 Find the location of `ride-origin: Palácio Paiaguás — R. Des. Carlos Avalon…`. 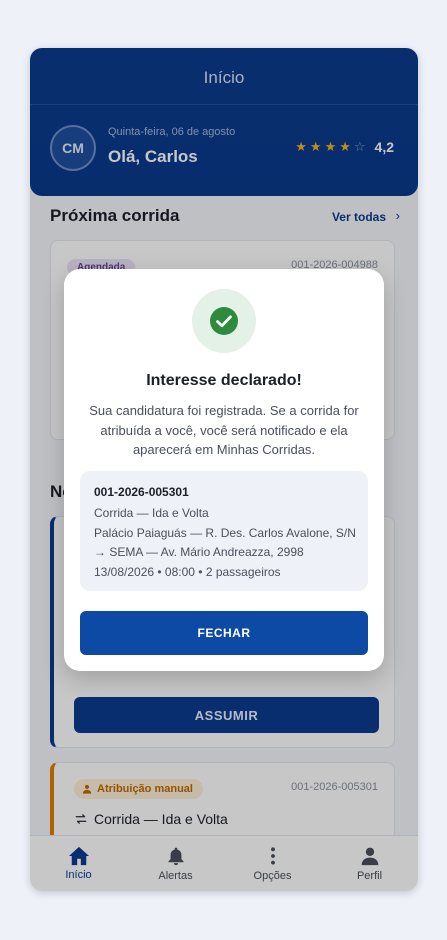

ride-origin: Palácio Paiaguás — R. Des. Carlos Avalon… is located at coordinates (225, 532).